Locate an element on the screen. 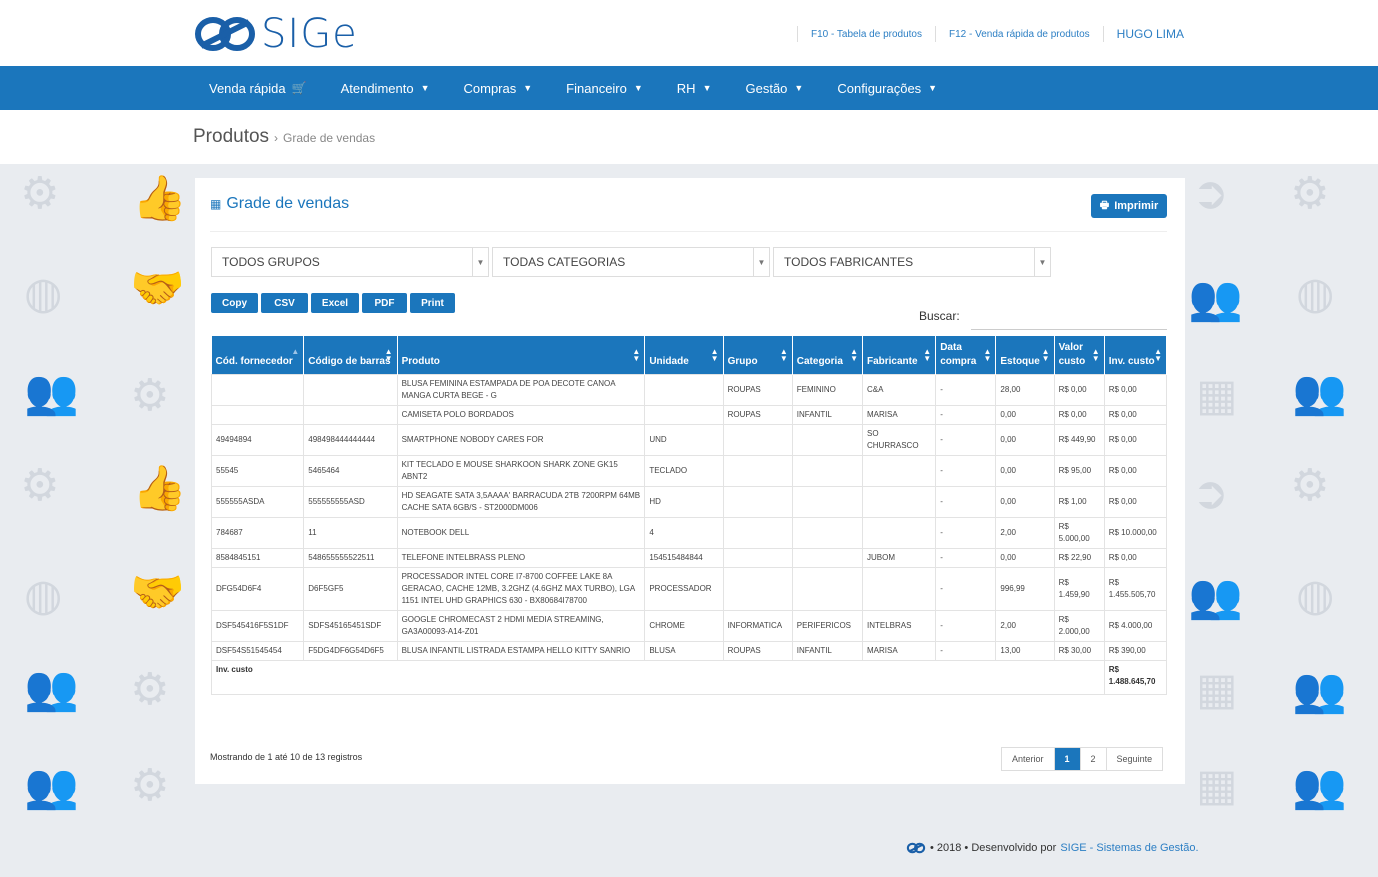 This screenshot has width=1378, height=877. user-name-link: HUGO LIMA is located at coordinates (1150, 34).